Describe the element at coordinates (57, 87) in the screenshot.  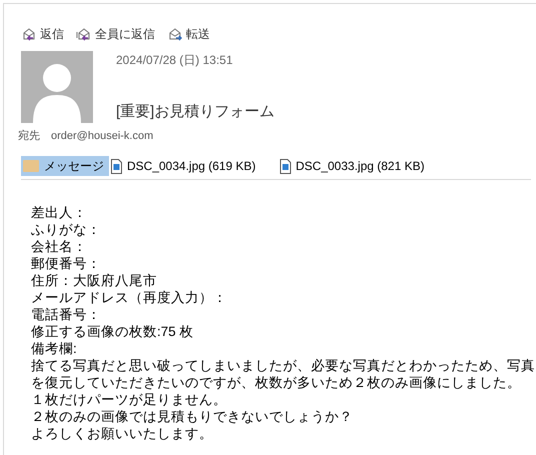
I see `avatar-icon` at that location.